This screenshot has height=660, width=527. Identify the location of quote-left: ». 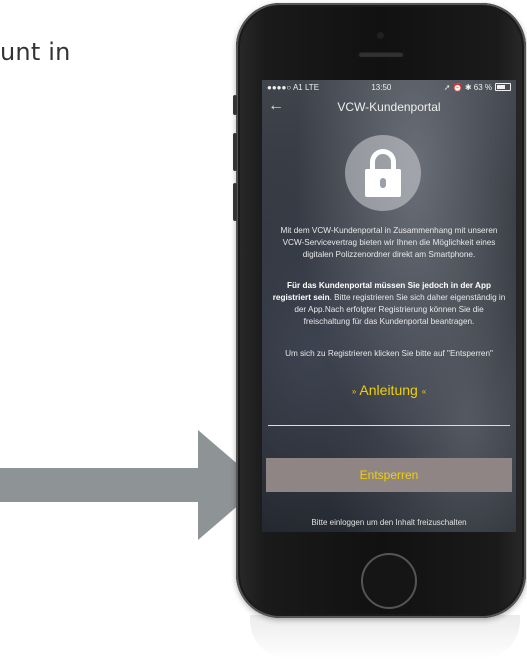
(354, 391).